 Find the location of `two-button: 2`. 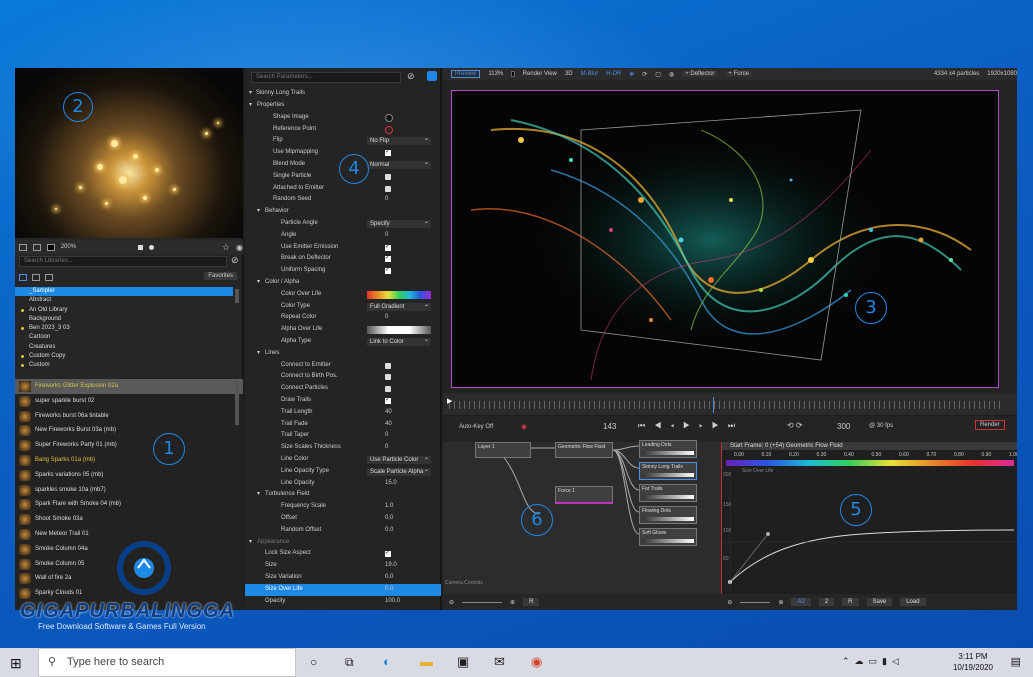

two-button: 2 is located at coordinates (826, 602).